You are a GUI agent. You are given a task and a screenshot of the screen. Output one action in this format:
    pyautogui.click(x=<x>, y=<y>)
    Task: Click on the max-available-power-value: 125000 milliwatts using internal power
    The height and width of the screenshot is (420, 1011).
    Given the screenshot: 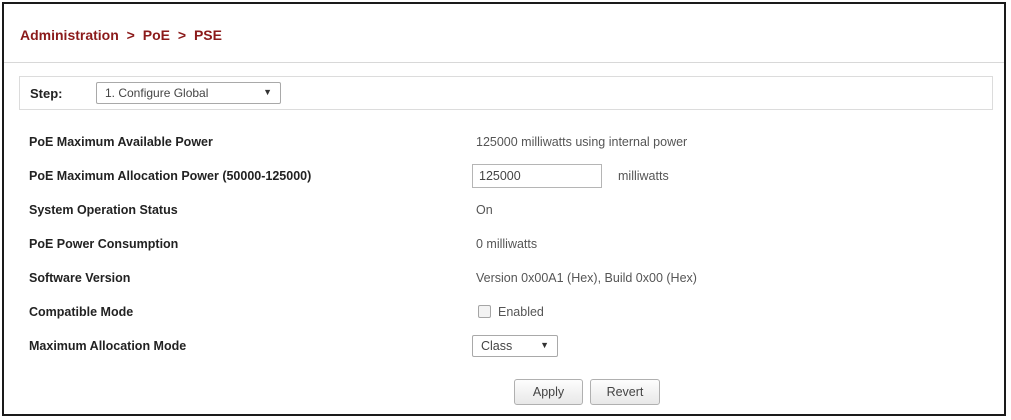 What is the action you would take?
    pyautogui.click(x=582, y=142)
    